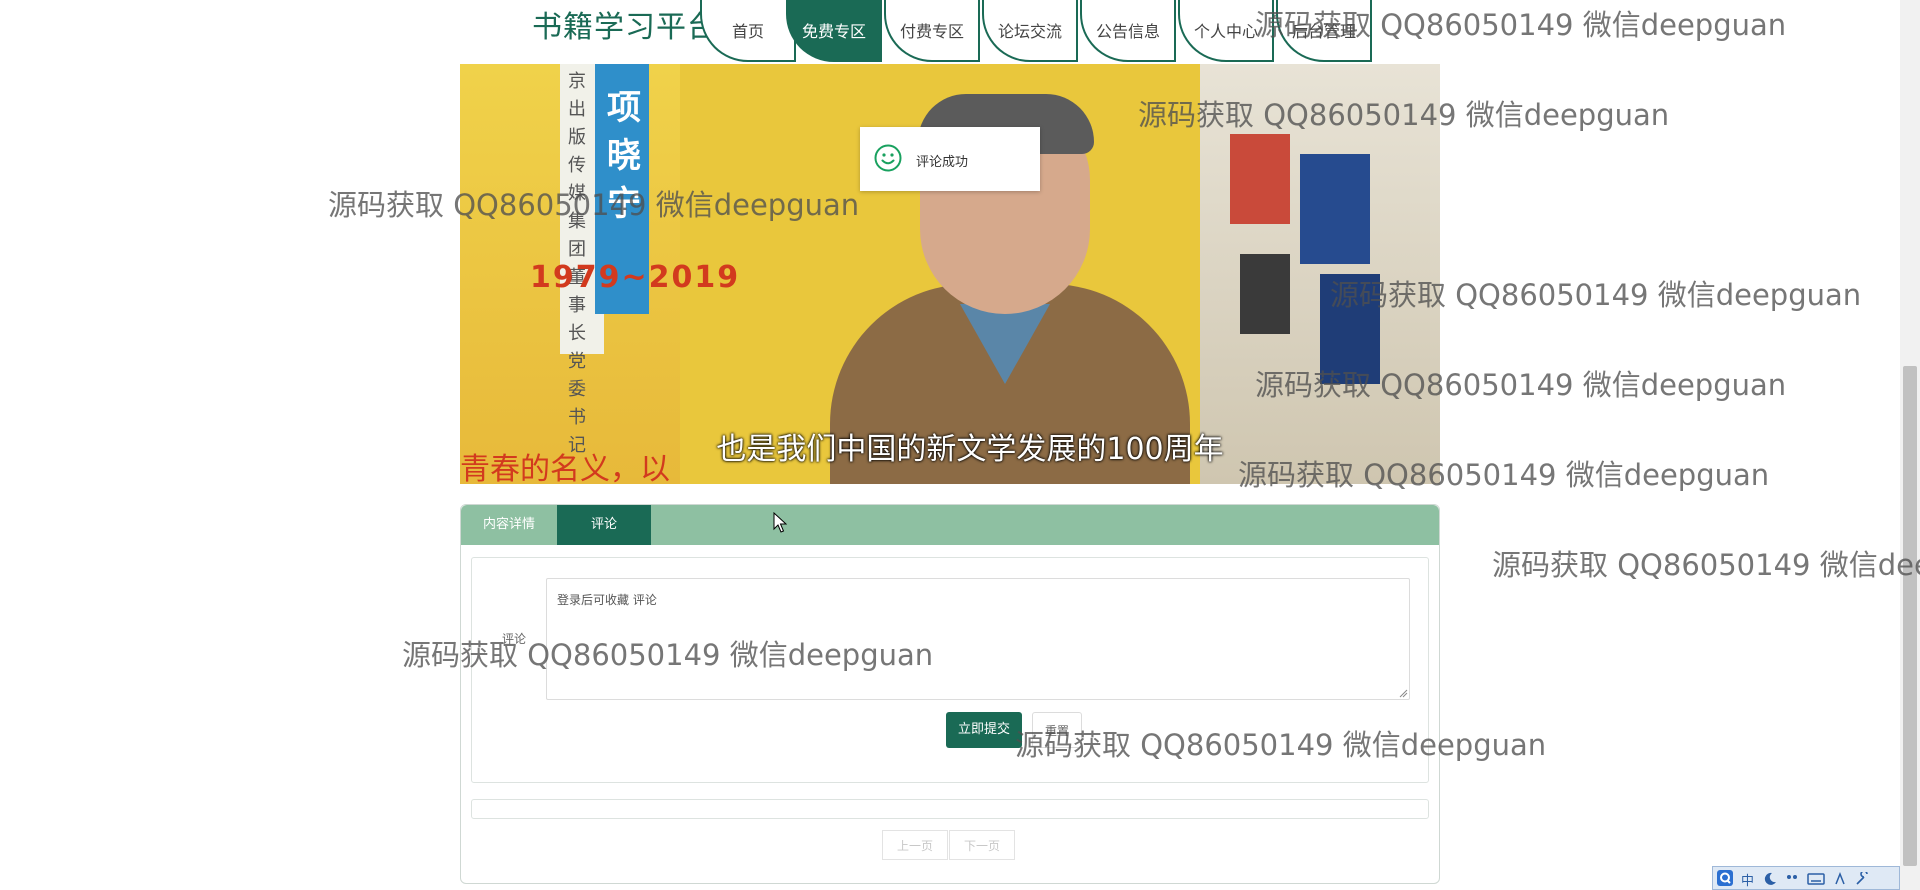 The image size is (1920, 890). What do you see at coordinates (1806, 878) in the screenshot?
I see `ime-toolbar: 中` at bounding box center [1806, 878].